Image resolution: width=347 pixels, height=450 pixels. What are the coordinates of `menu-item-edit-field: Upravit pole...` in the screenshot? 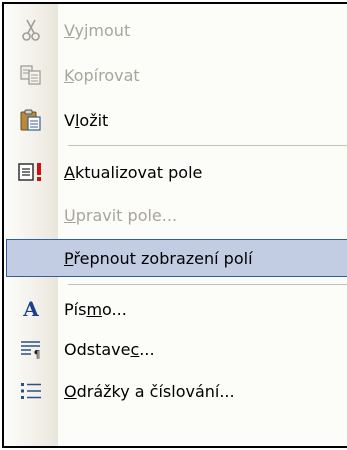 It's located at (175, 215).